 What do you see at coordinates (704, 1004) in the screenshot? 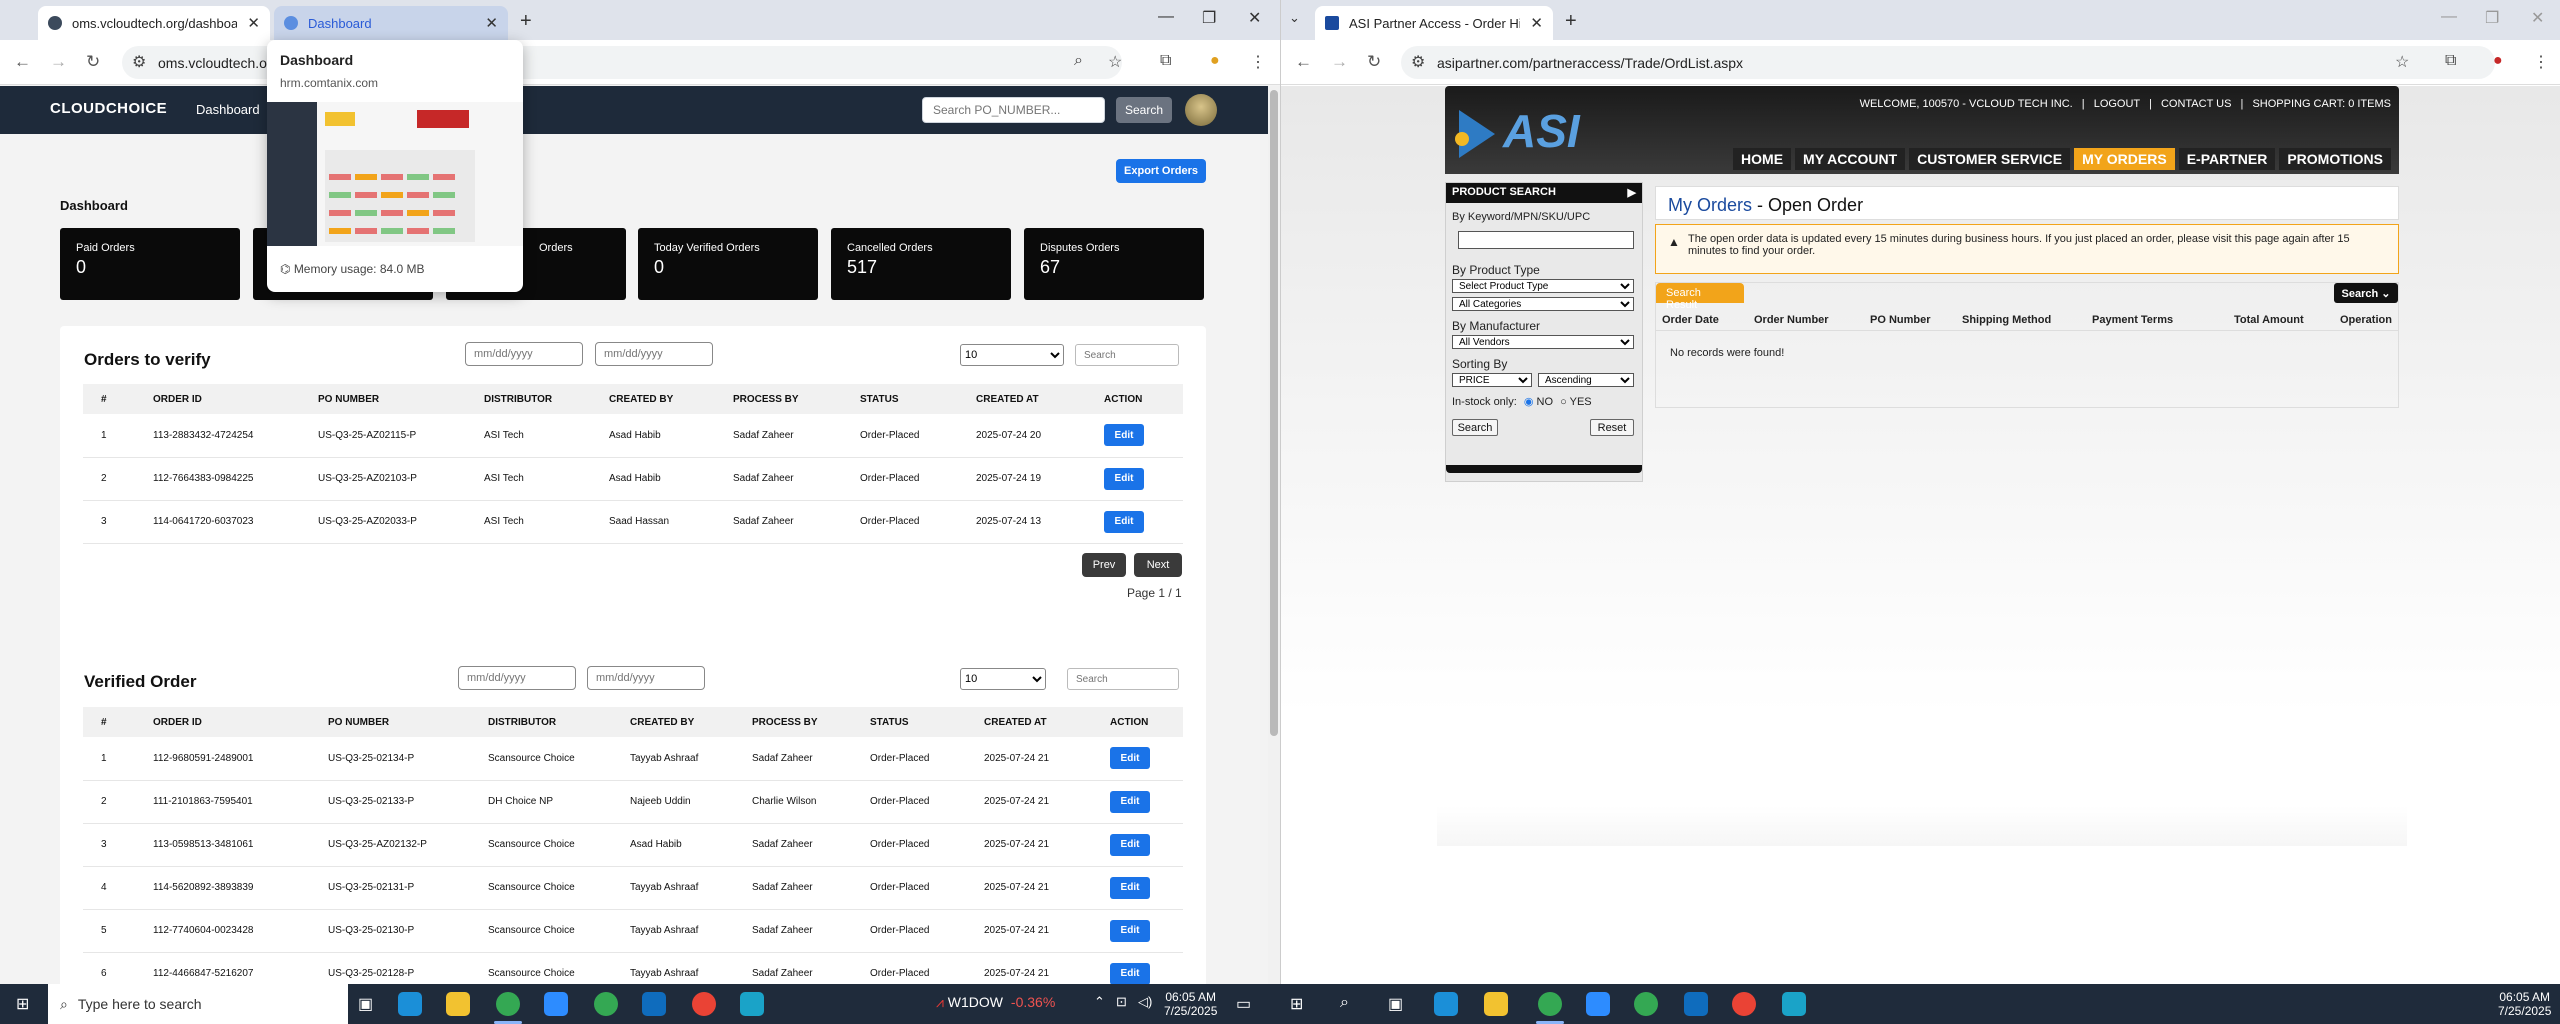
I see `chrome-profile-2-icon` at bounding box center [704, 1004].